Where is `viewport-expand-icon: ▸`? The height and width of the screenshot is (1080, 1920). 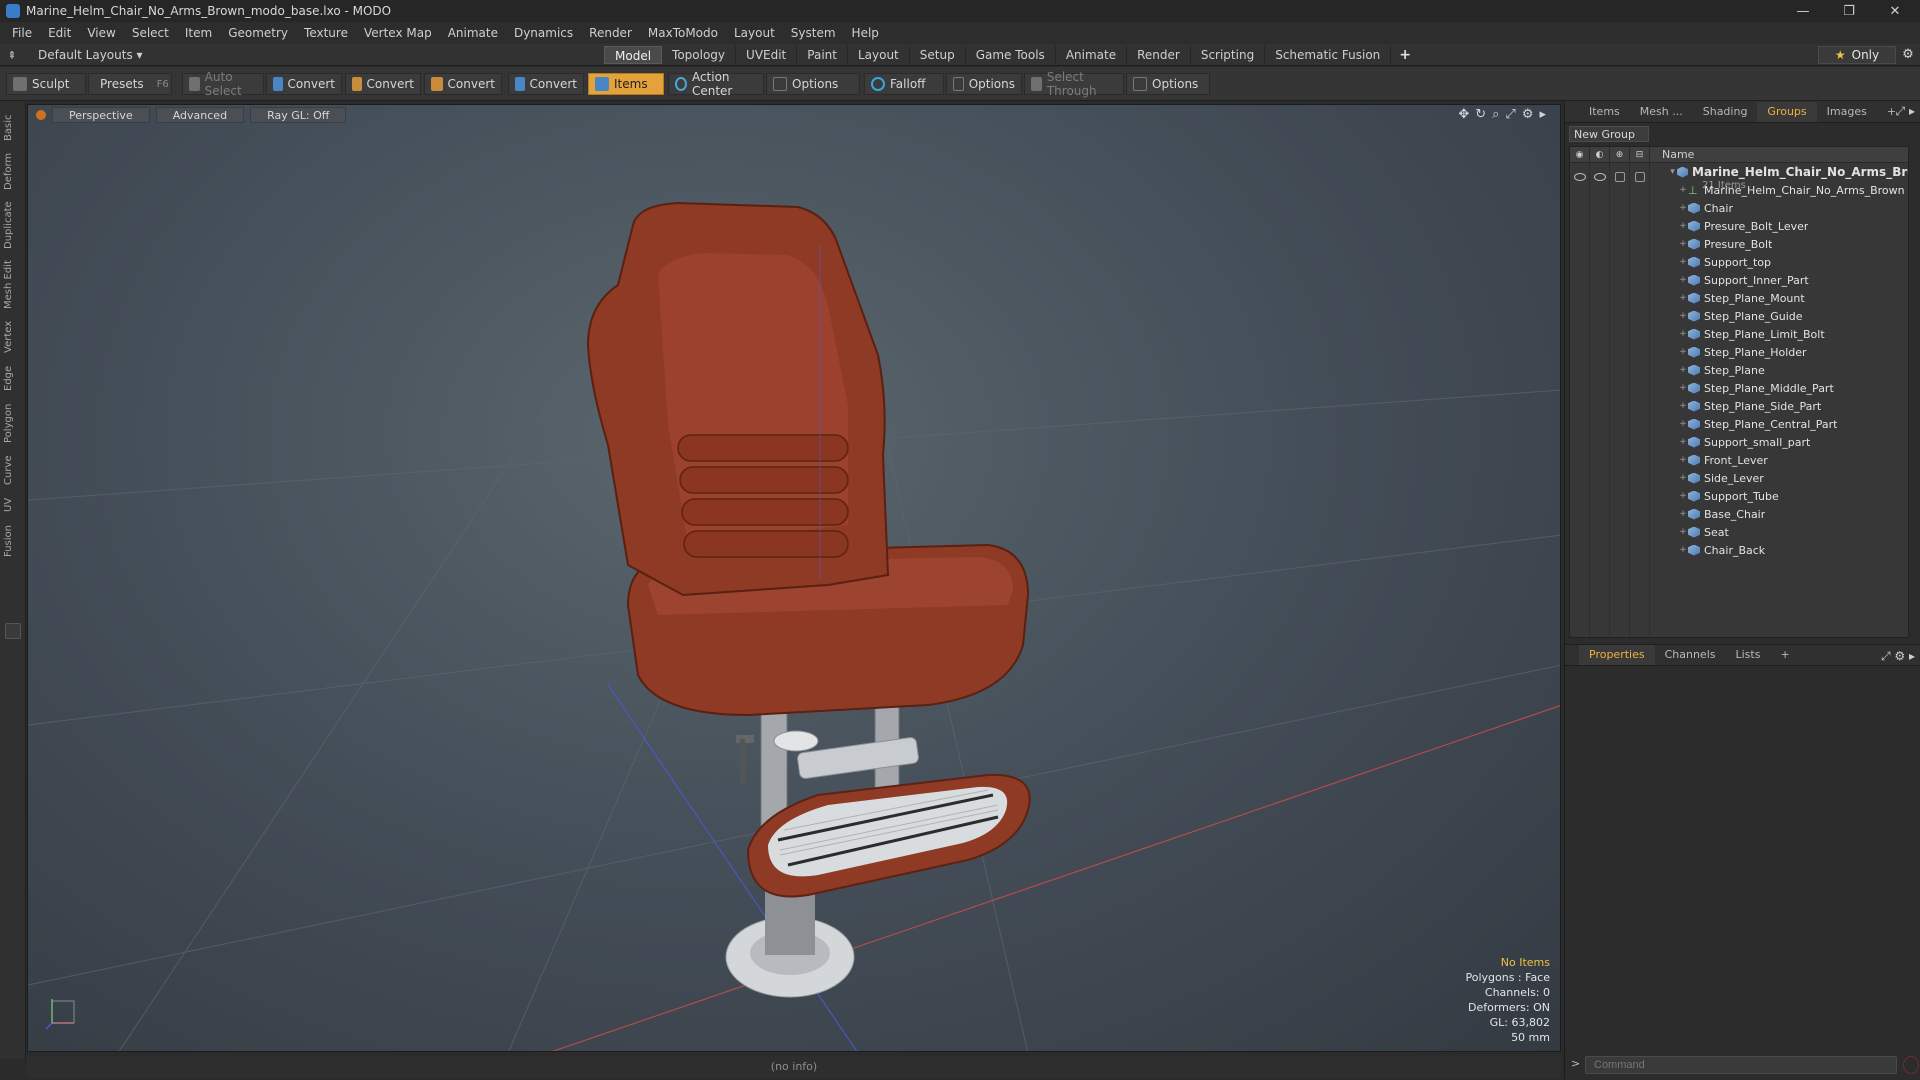 viewport-expand-icon: ▸ is located at coordinates (1542, 114).